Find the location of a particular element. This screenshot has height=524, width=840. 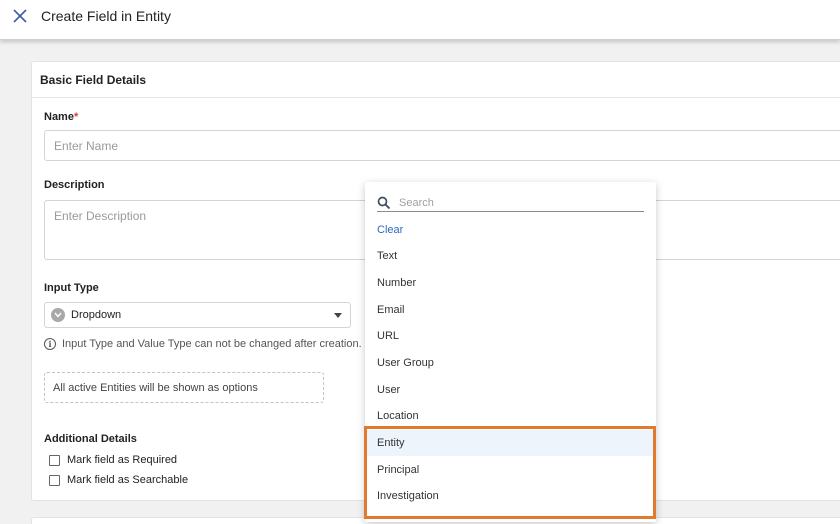

caret-down-icon is located at coordinates (338, 315).